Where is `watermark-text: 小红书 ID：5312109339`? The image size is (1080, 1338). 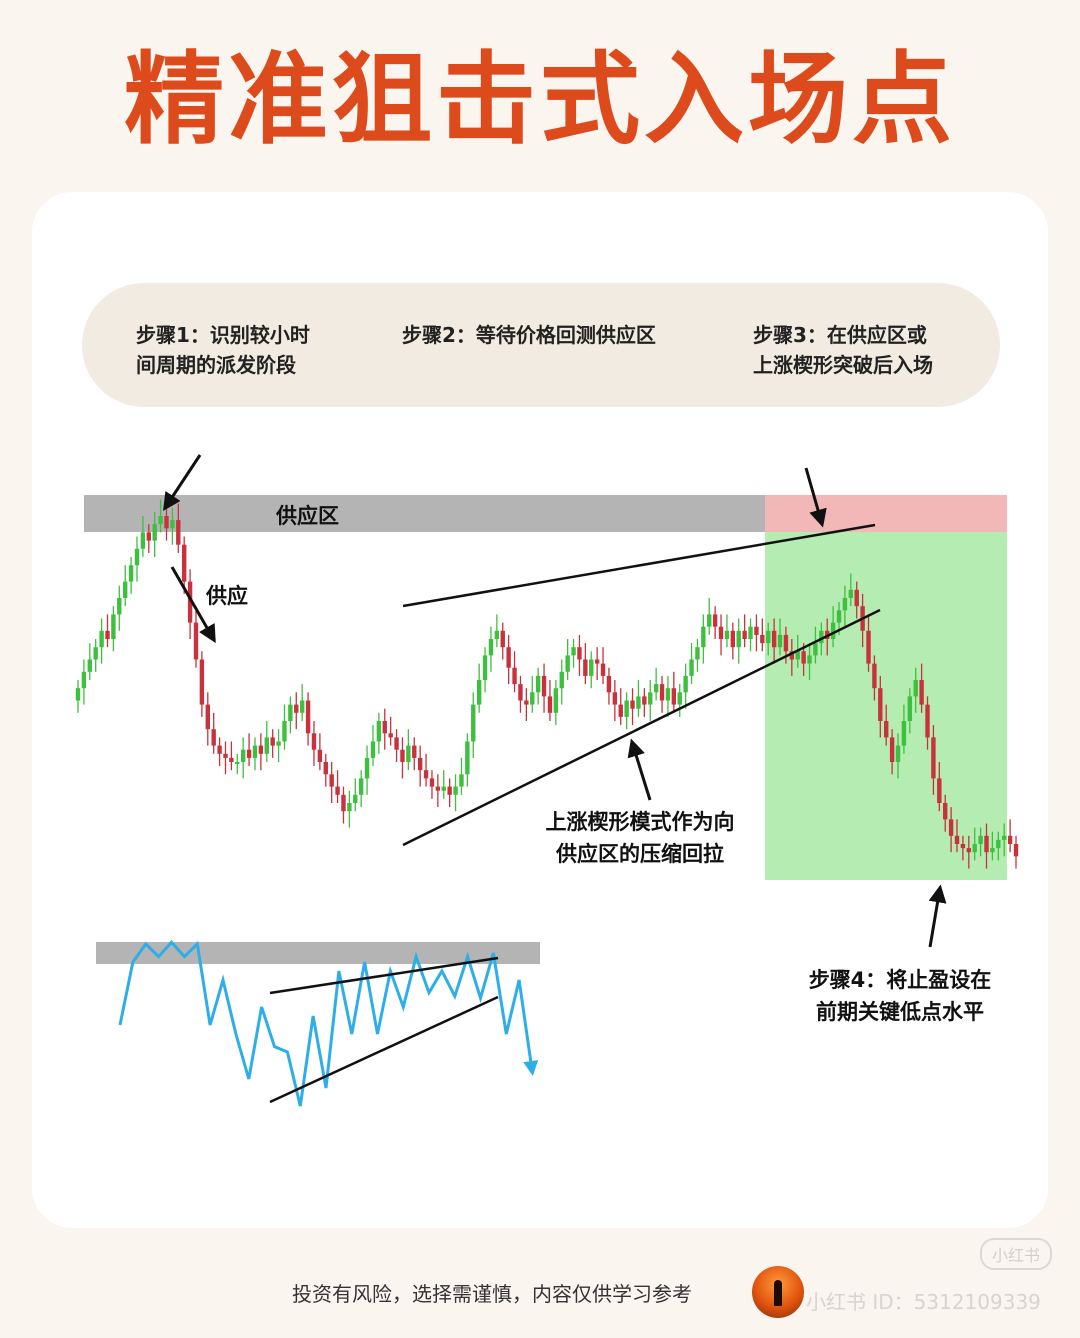 watermark-text: 小红书 ID：5312109339 is located at coordinates (923, 1302).